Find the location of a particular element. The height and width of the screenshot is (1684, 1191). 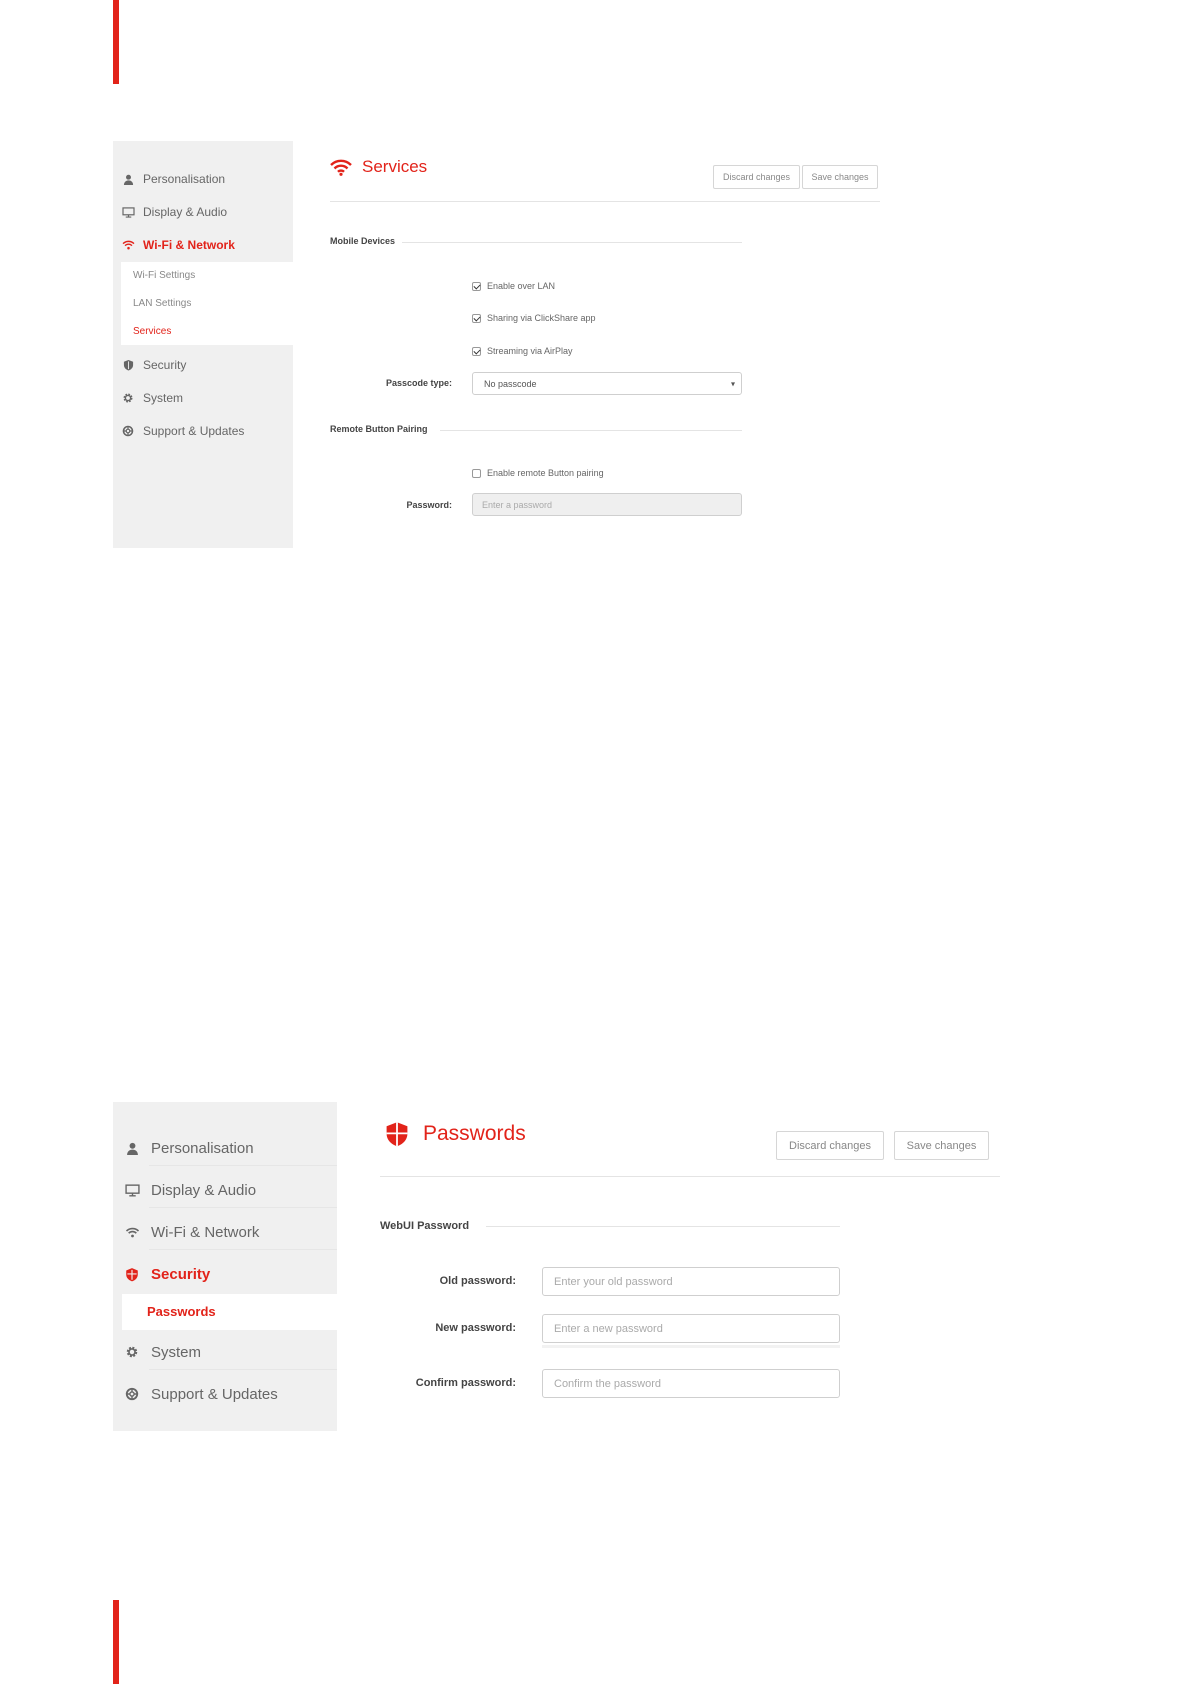

passcode-type-select: No passcode ▾ is located at coordinates (607, 383).